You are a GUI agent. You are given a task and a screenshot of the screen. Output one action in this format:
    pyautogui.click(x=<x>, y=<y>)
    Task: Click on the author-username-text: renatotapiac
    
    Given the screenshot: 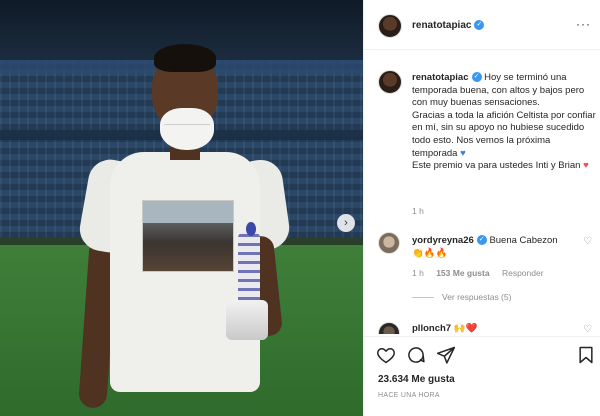 What is the action you would take?
    pyautogui.click(x=441, y=25)
    